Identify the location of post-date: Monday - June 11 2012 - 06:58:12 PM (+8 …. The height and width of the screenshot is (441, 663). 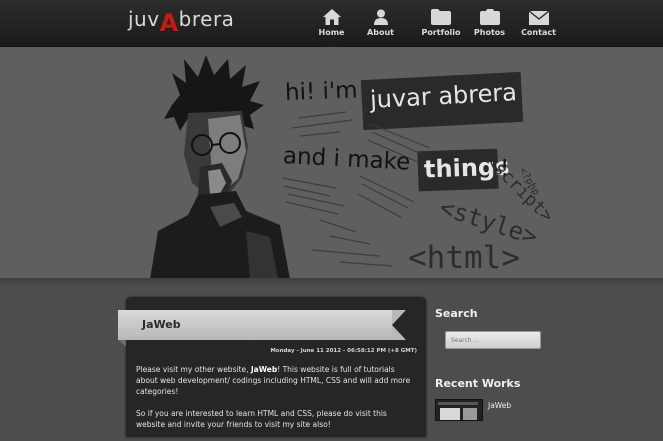
(343, 351).